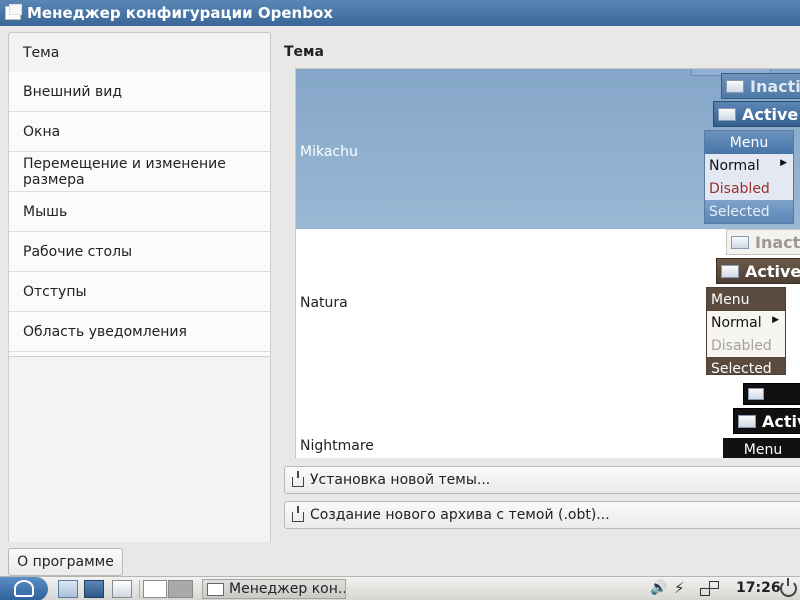  I want to click on window-titlebar: Менеджер конфигурации Openbox, so click(400, 13).